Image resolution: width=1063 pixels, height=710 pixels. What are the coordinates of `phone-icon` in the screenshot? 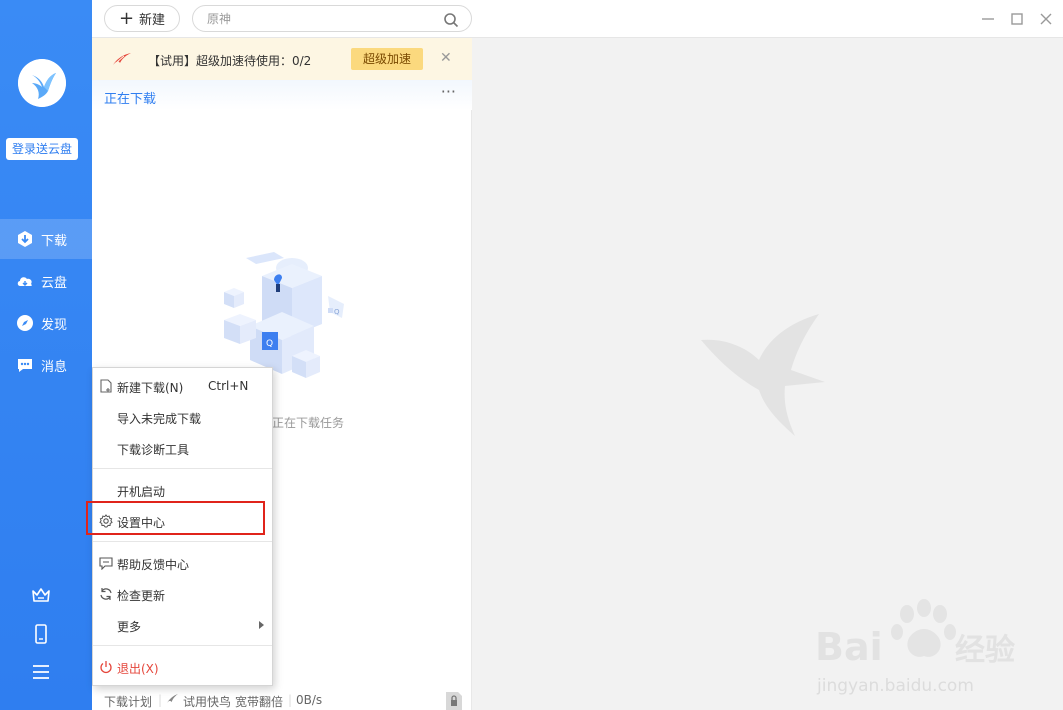 It's located at (41, 634).